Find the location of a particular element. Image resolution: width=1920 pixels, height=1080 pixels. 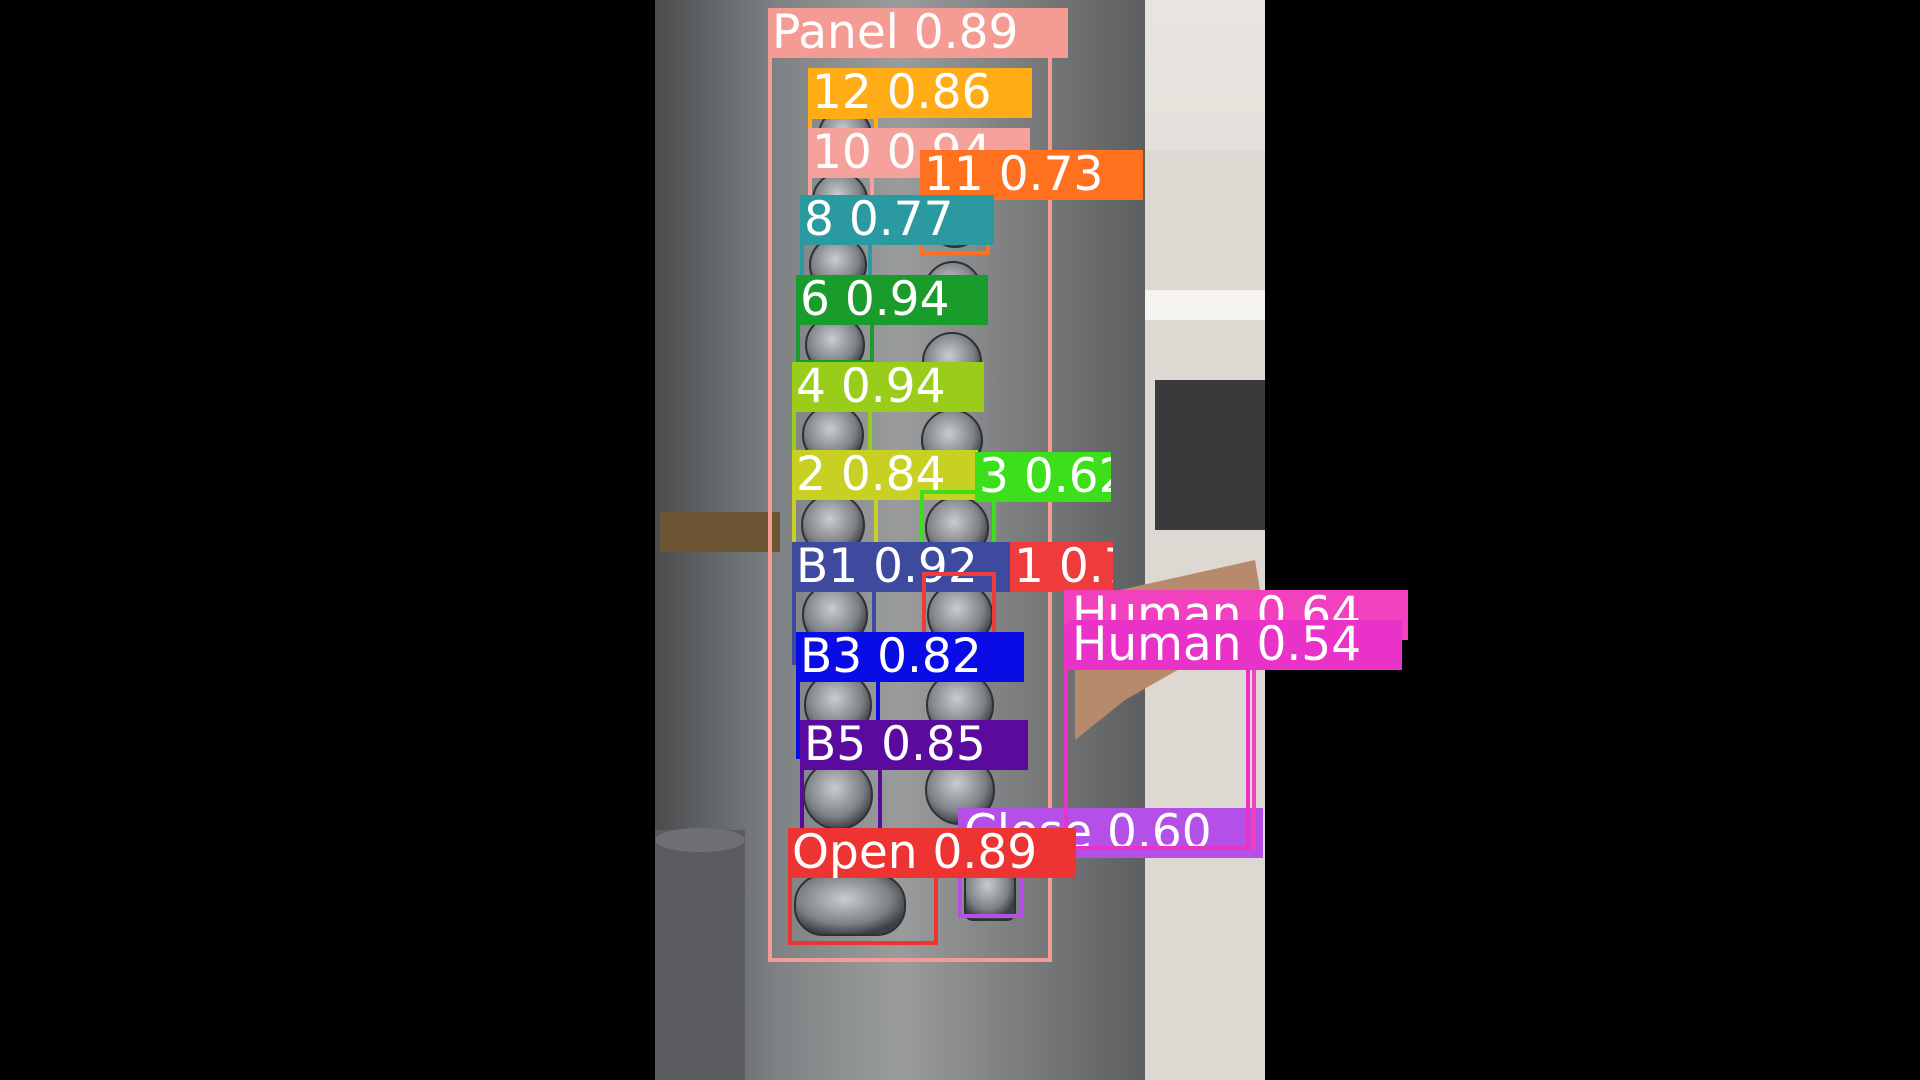

detection-label: 12 0.86 is located at coordinates (920, 93).